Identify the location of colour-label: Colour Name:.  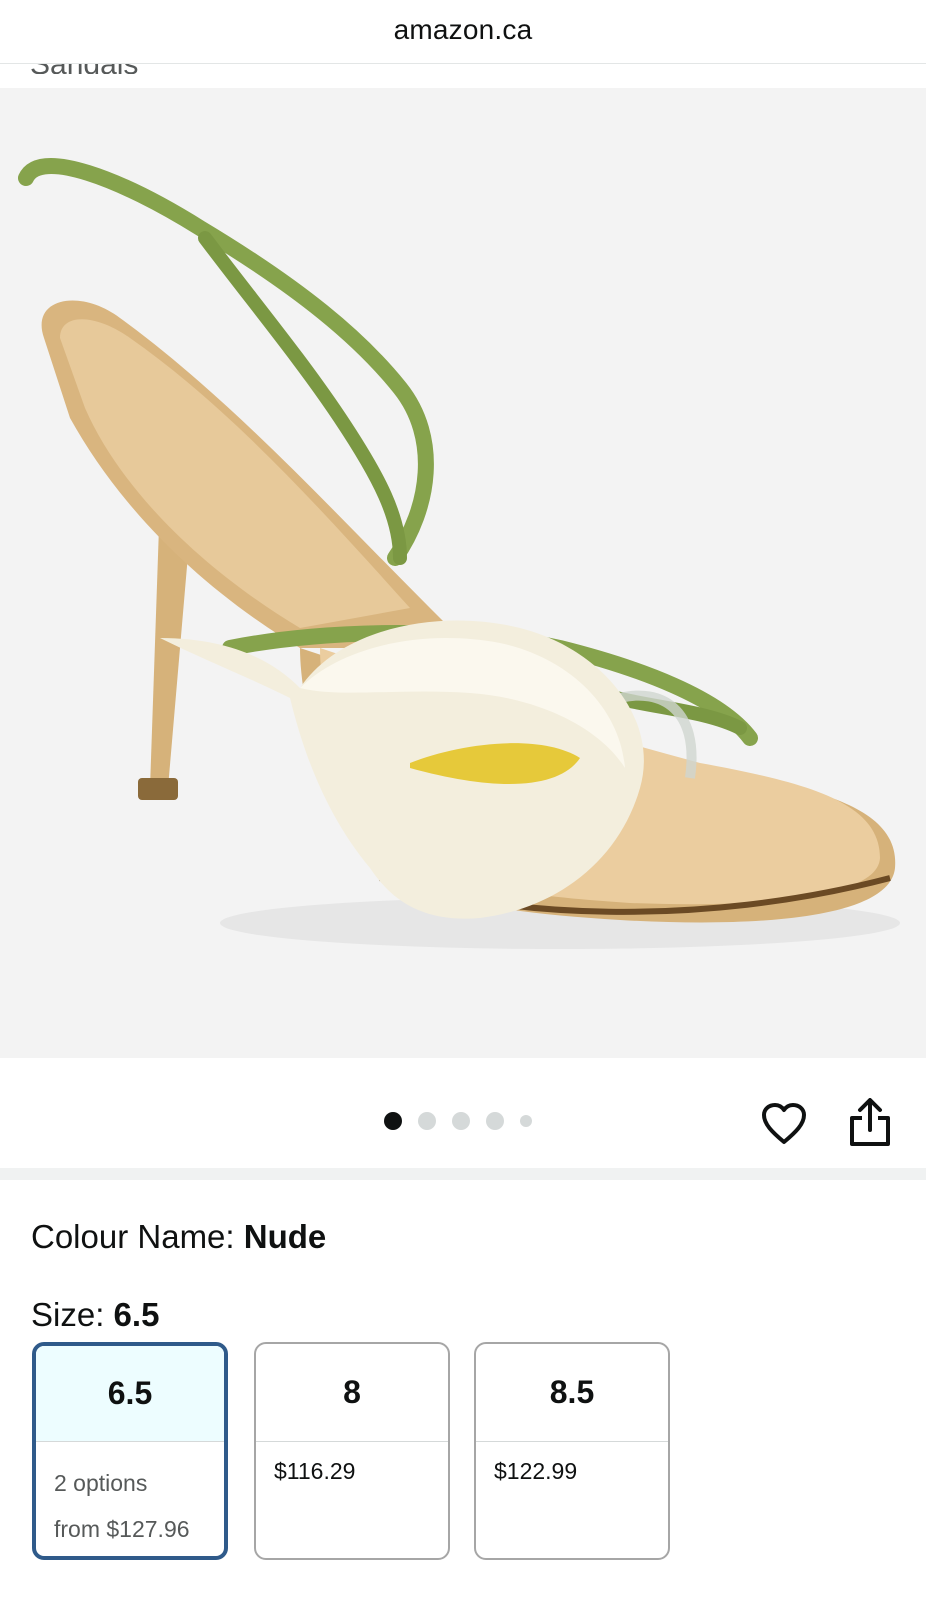
(133, 1236).